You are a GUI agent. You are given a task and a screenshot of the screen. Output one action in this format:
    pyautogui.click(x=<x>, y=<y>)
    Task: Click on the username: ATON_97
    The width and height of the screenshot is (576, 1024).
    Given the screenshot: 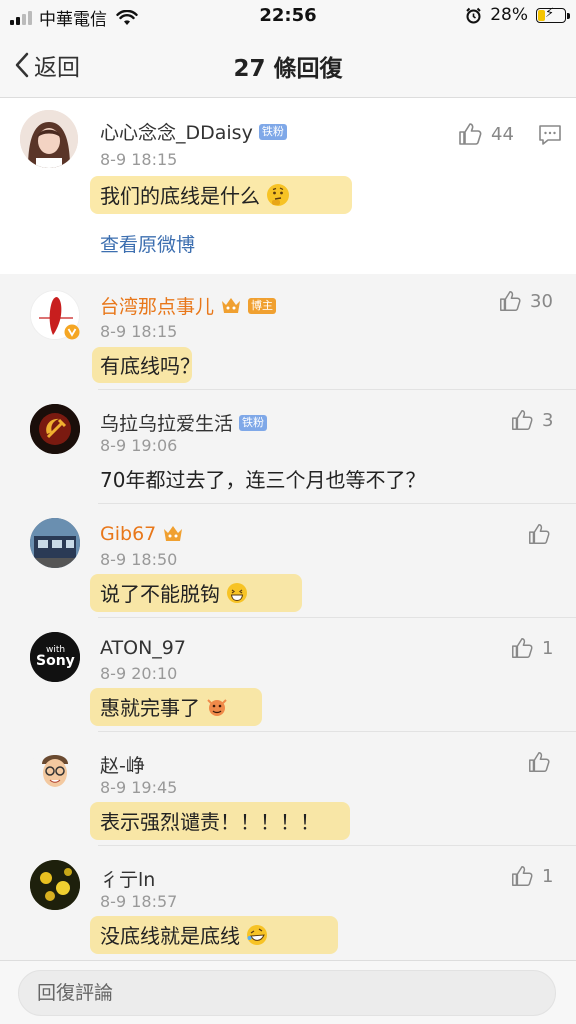 What is the action you would take?
    pyautogui.click(x=143, y=648)
    